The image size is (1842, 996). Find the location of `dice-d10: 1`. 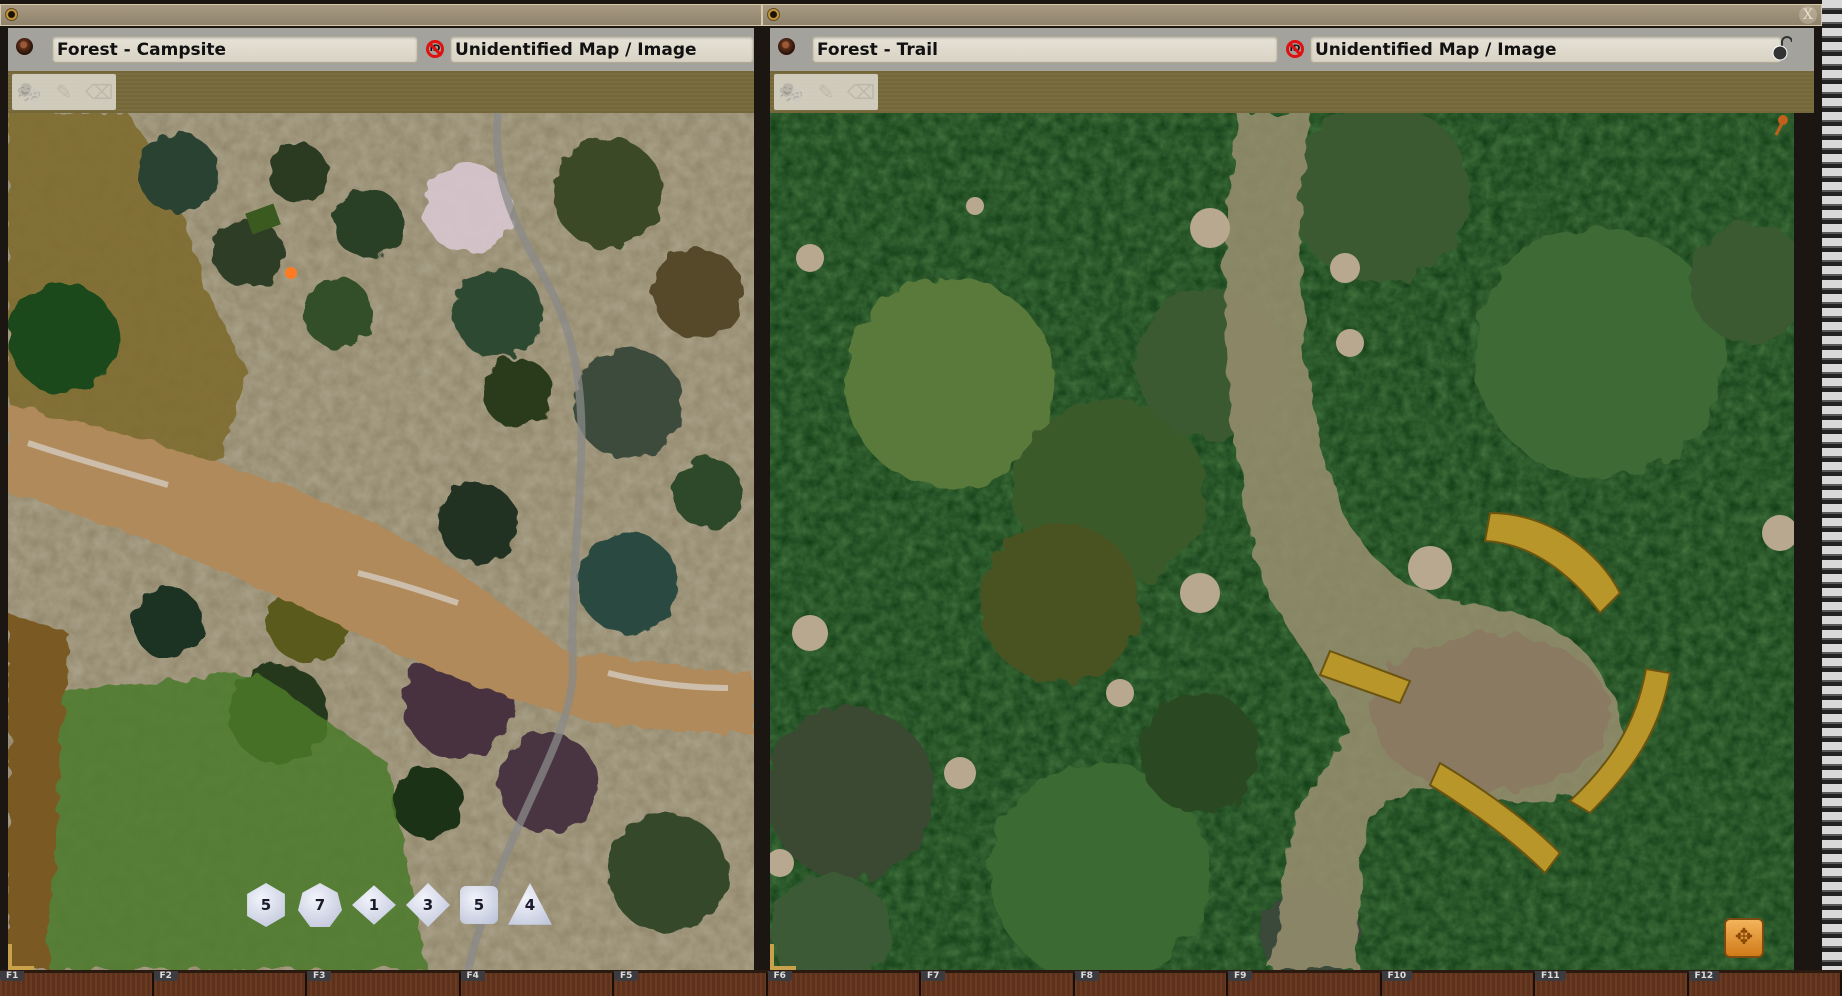

dice-d10: 1 is located at coordinates (374, 905).